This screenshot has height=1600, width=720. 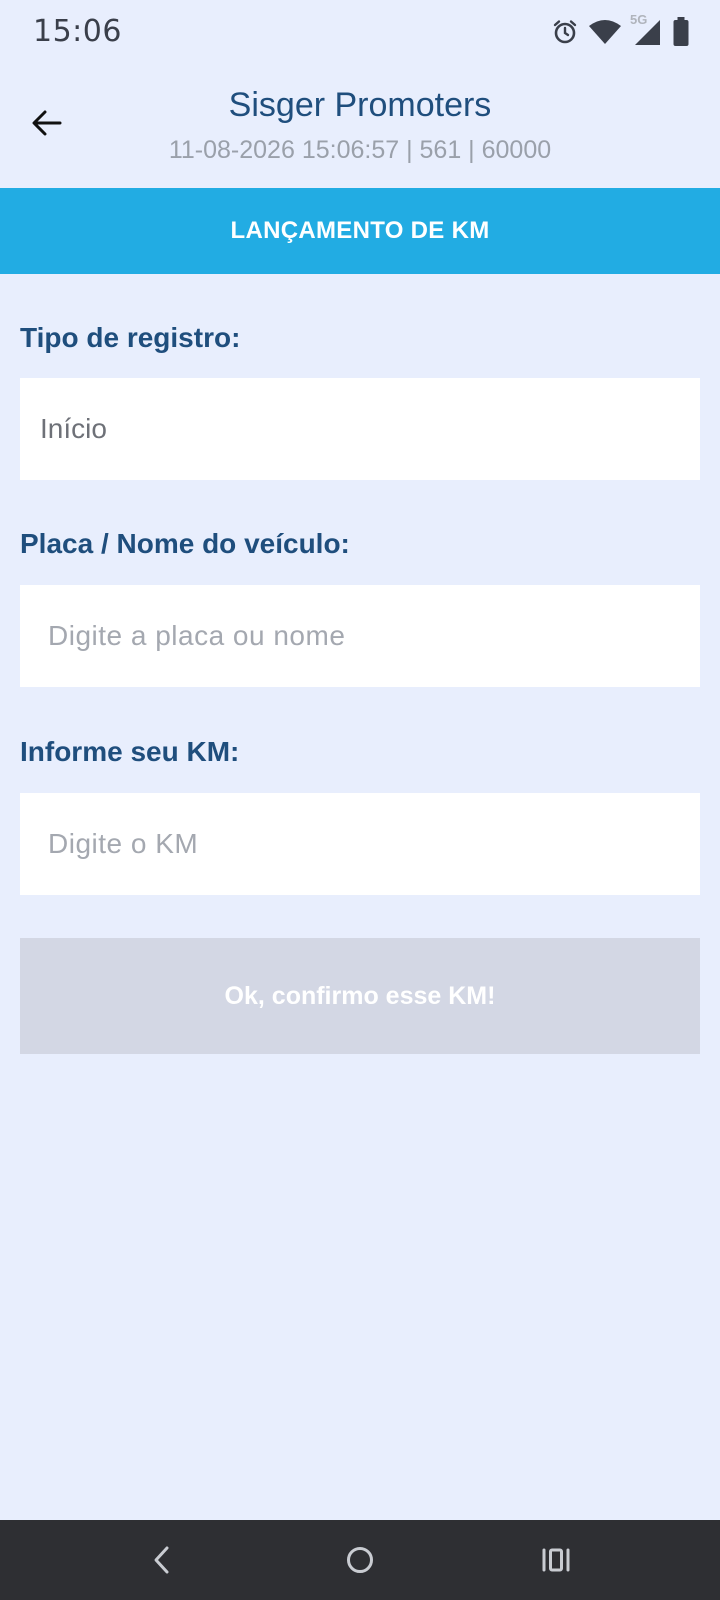 I want to click on page-title: Sisger Promoters, so click(x=360, y=105).